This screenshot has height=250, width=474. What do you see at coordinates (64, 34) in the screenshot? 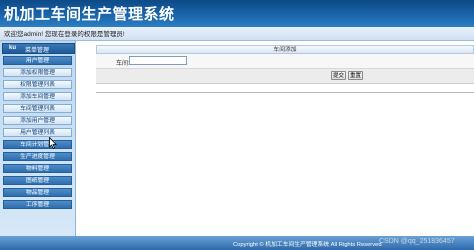
I see `welcome-text: 欢迎您admin! 您现在登录的权限是管理员!` at bounding box center [64, 34].